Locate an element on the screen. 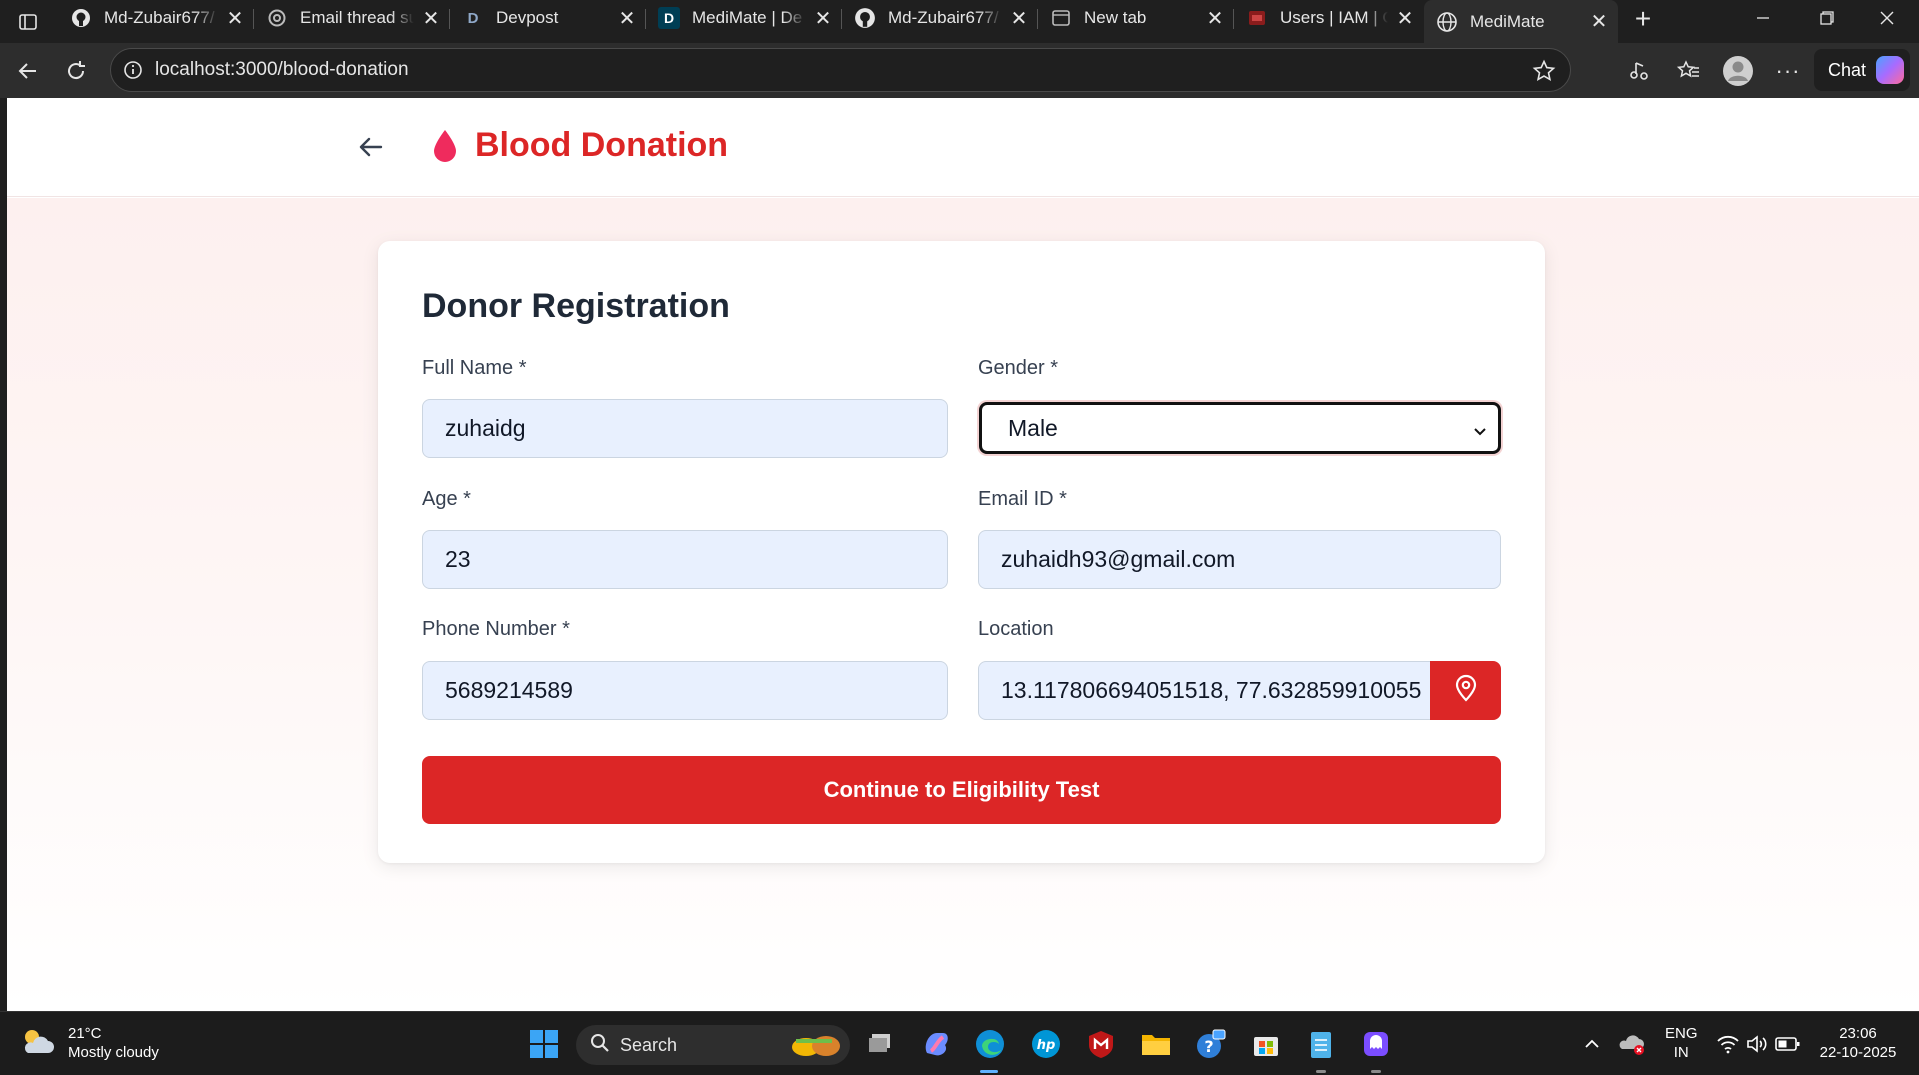 The height and width of the screenshot is (1075, 1919). browser-toolbar: localhost:3000/blood-donation ··· Chat is located at coordinates (959, 70).